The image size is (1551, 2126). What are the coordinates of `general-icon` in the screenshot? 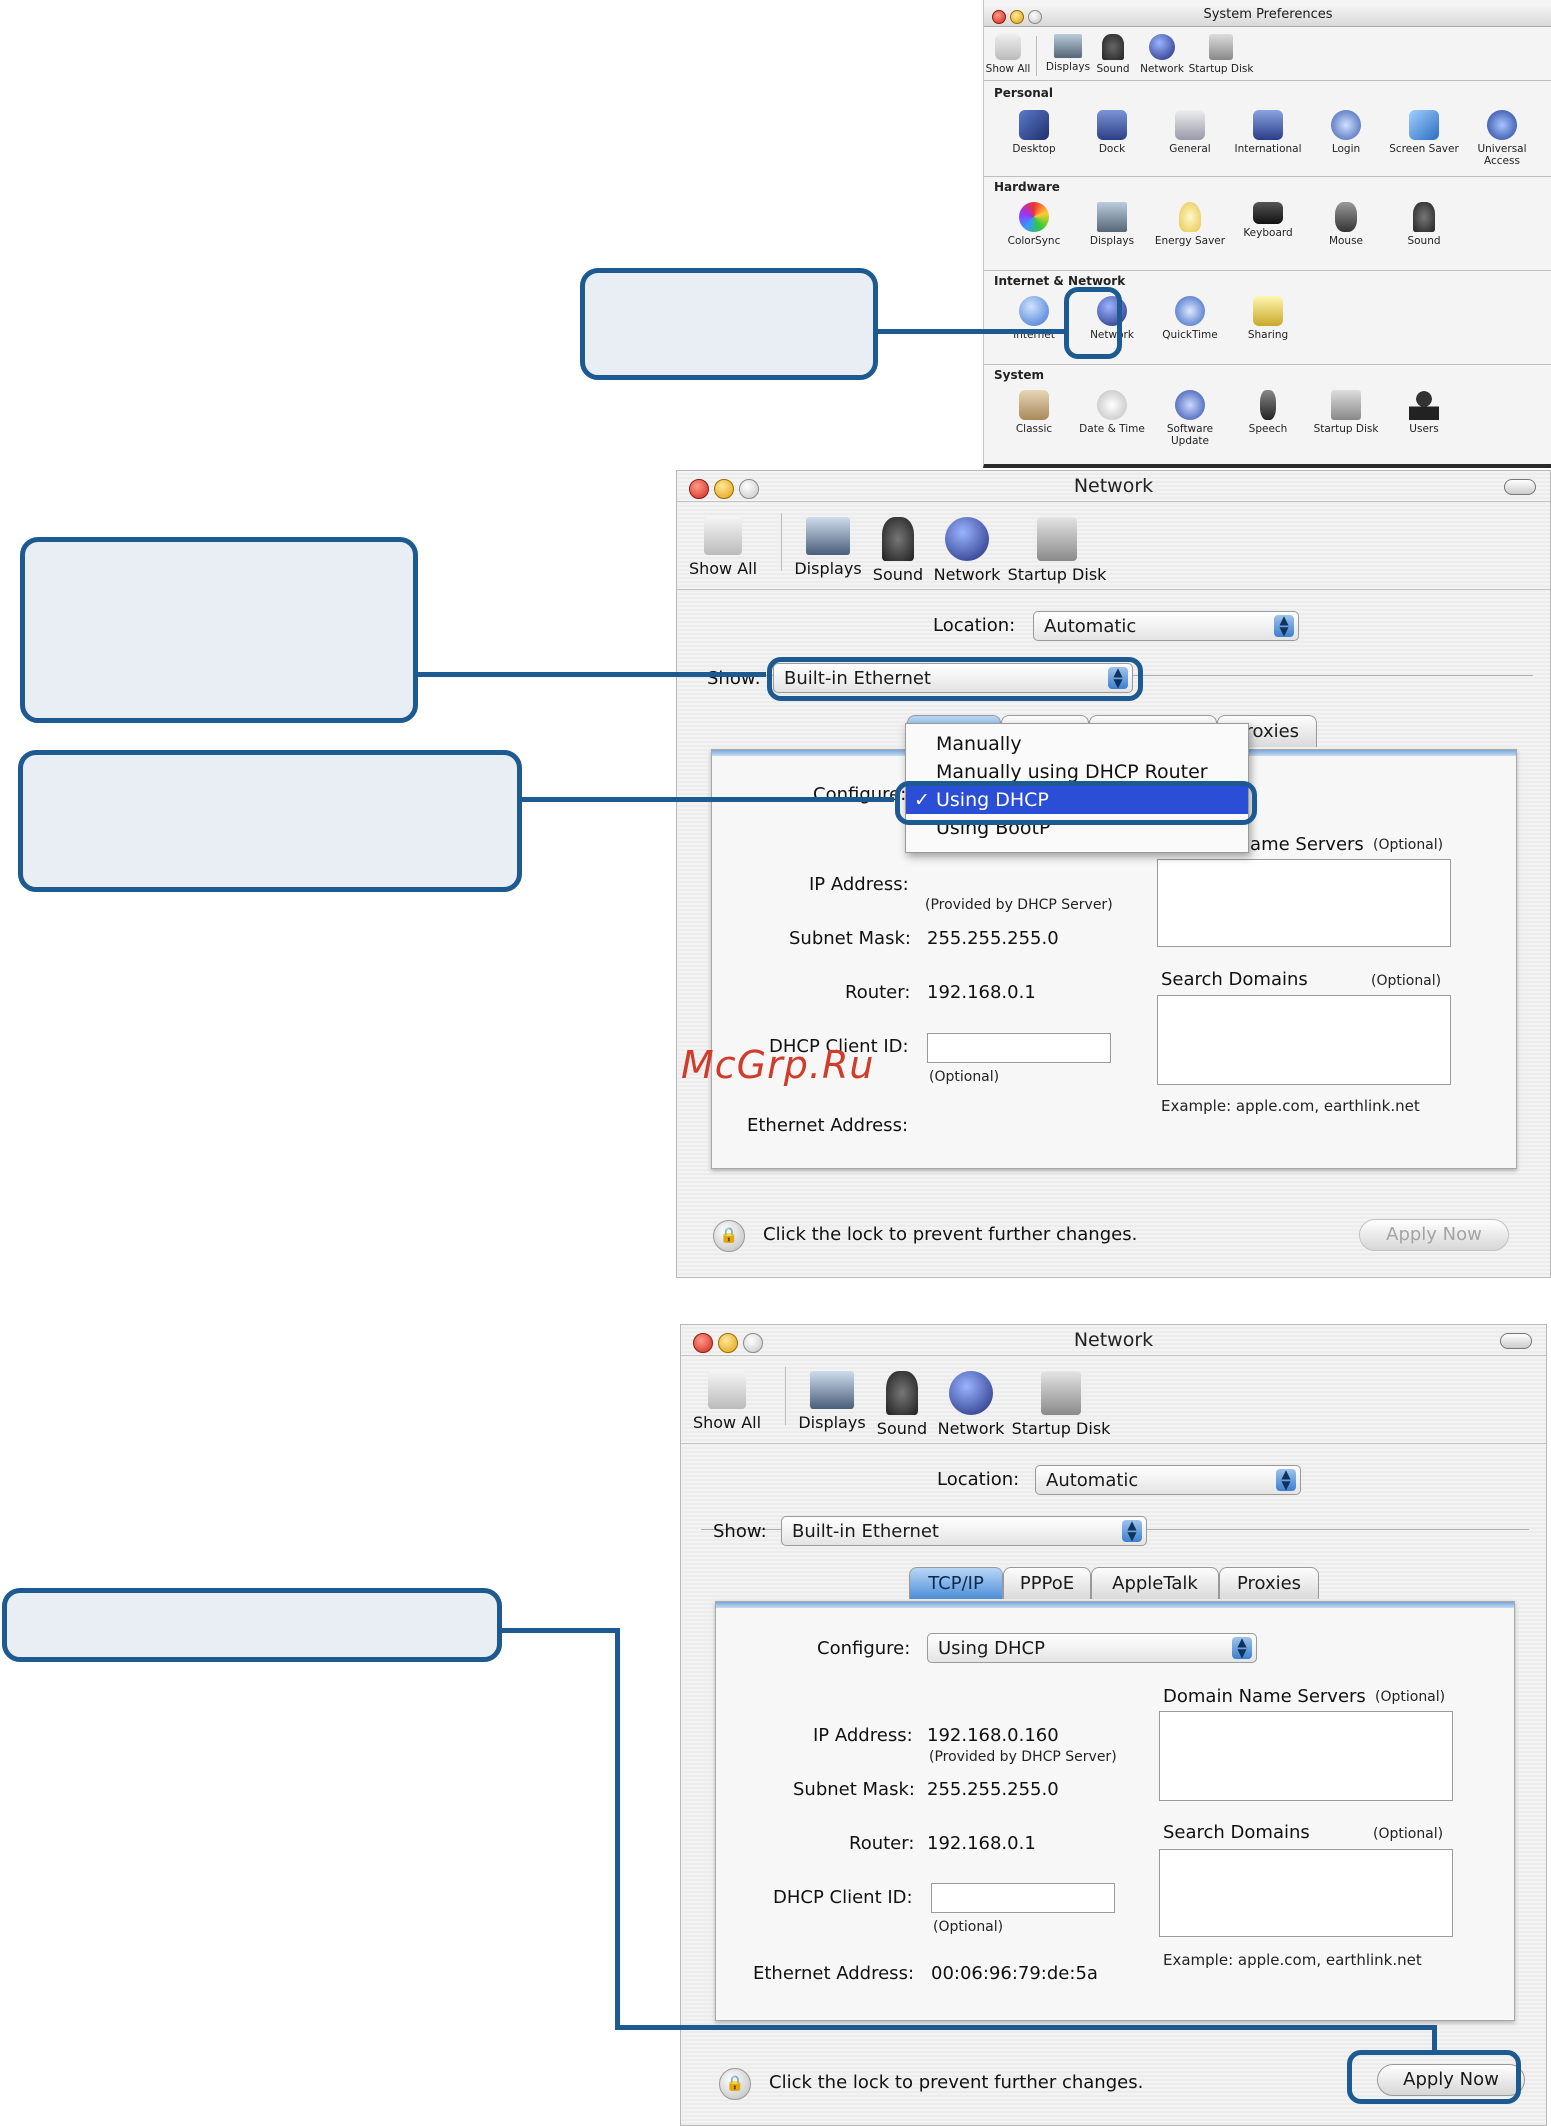 It's located at (1190, 125).